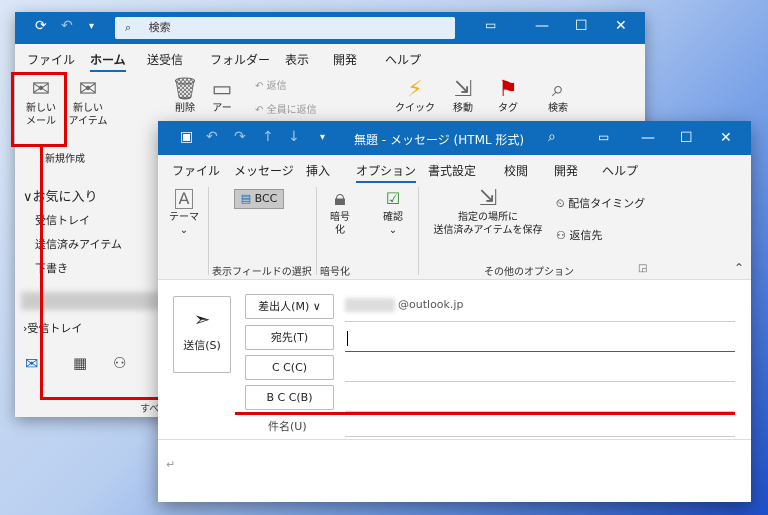 The height and width of the screenshot is (515, 768). What do you see at coordinates (276, 86) in the screenshot?
I see `reply-label: 返信` at bounding box center [276, 86].